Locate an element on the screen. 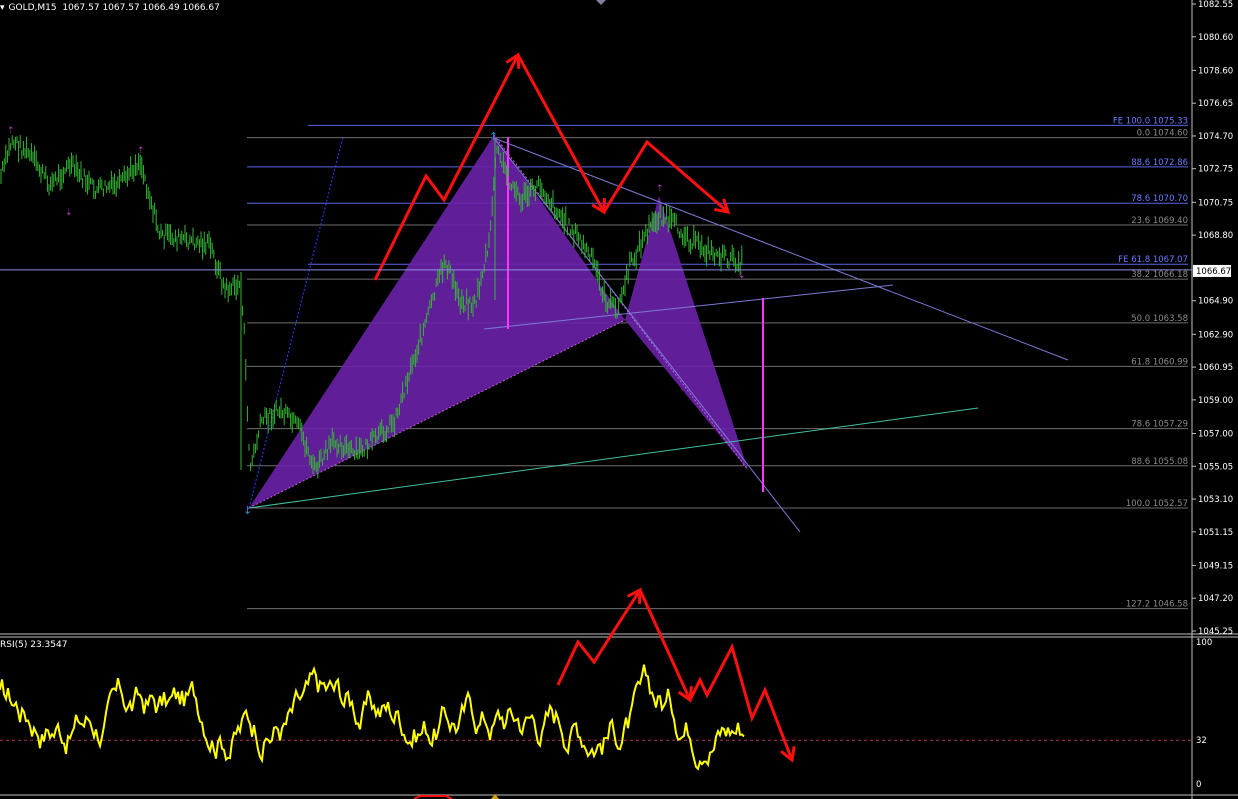 This screenshot has height=799, width=1238. price-zigzag-arrow is located at coordinates (665, 176).